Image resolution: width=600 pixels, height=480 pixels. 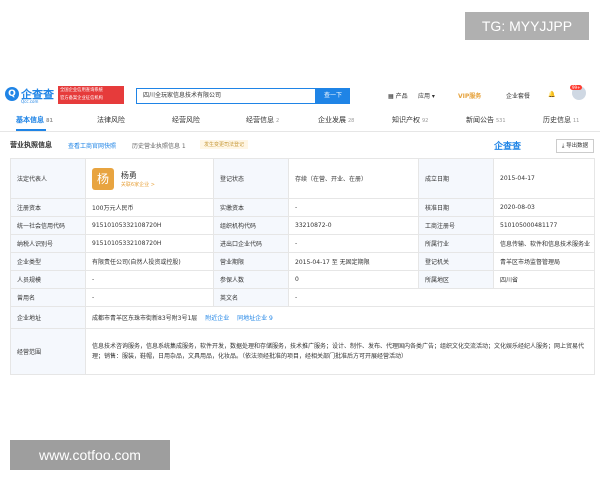 What do you see at coordinates (544, 178) in the screenshot?
I see `cell-value: 2015-04-17` at bounding box center [544, 178].